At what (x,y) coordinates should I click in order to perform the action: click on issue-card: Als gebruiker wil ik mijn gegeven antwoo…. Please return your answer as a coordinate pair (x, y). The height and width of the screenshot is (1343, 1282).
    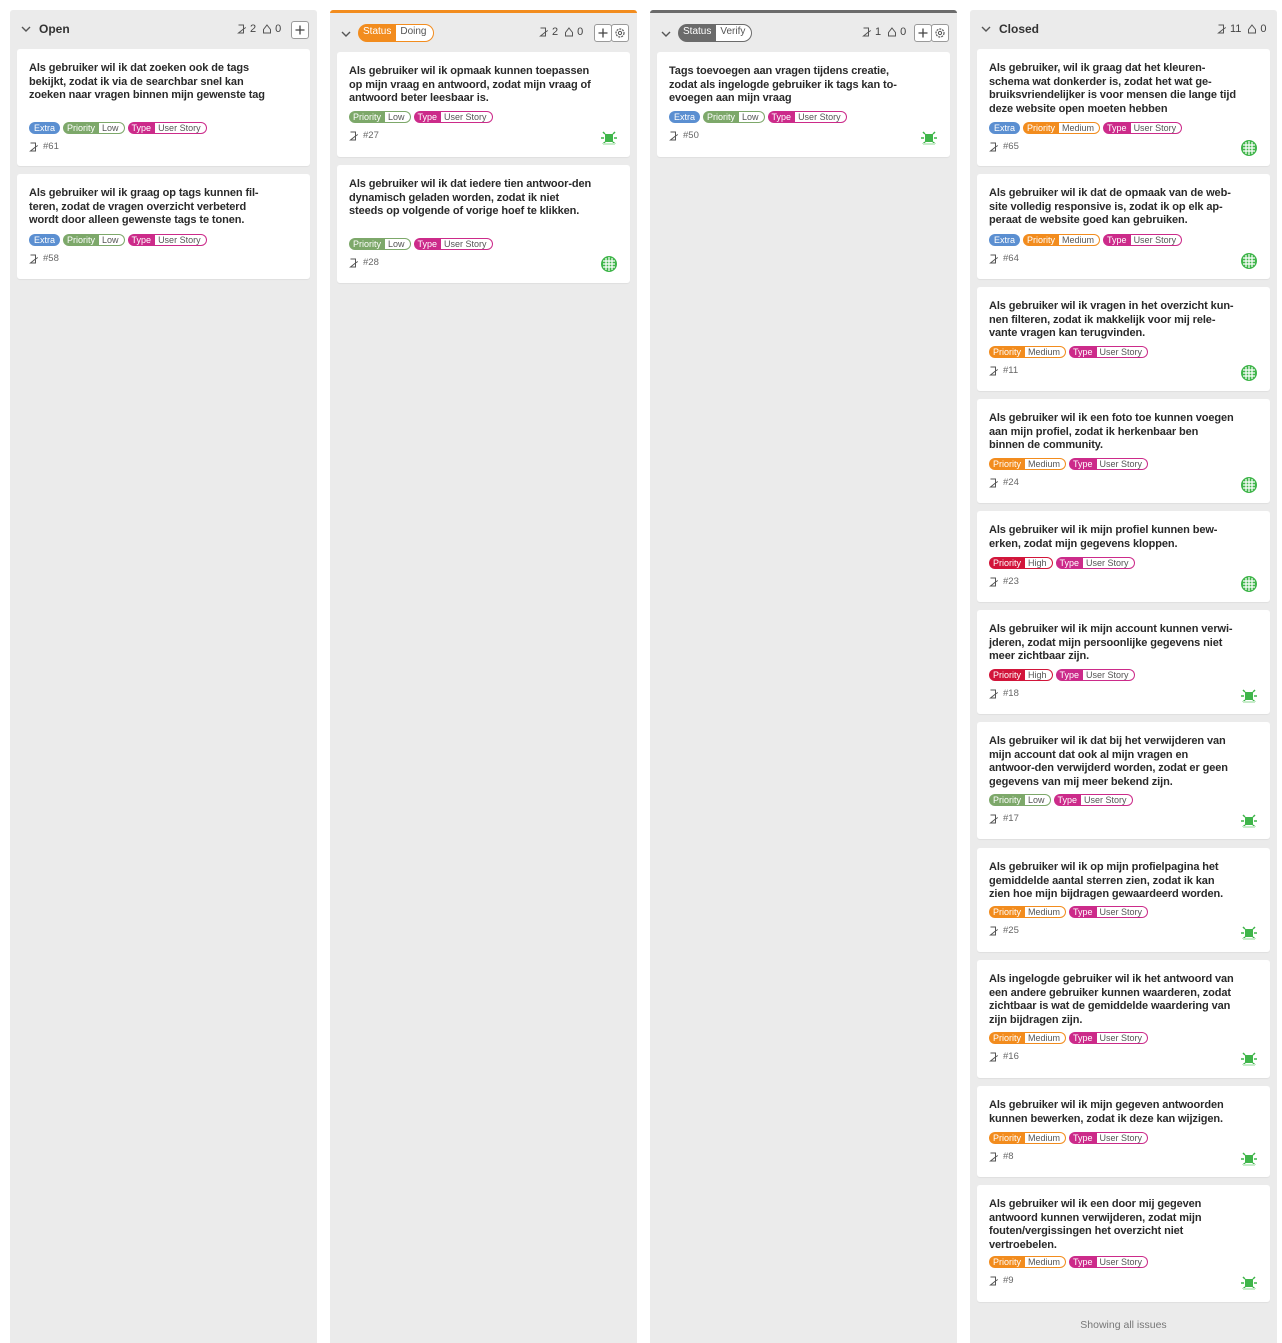
    Looking at the image, I should click on (1123, 1131).